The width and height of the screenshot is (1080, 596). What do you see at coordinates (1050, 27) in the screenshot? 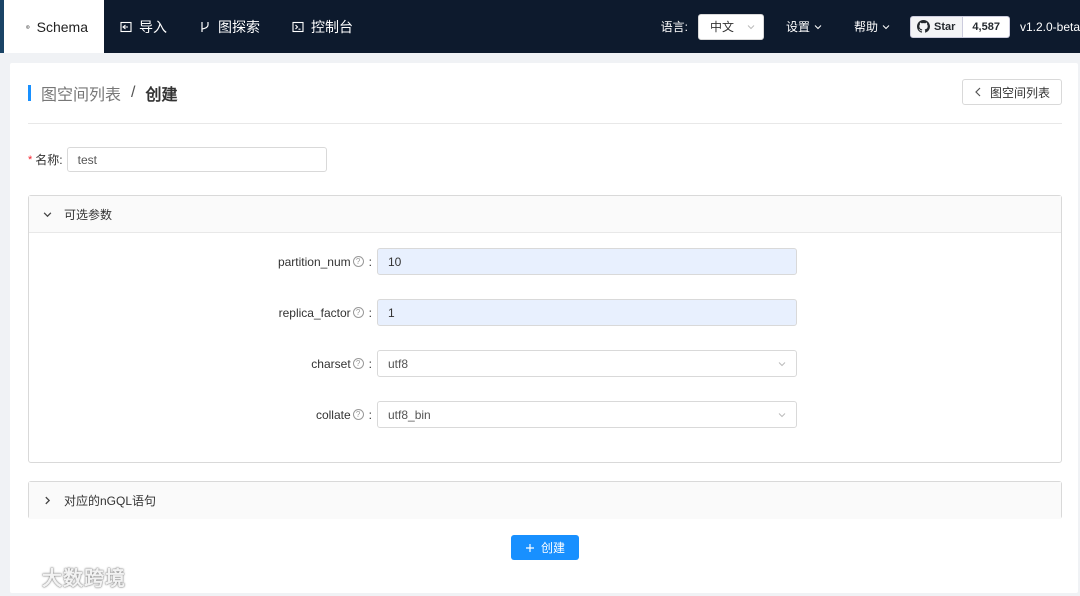
I see `version-label: v1.2.0-beta` at bounding box center [1050, 27].